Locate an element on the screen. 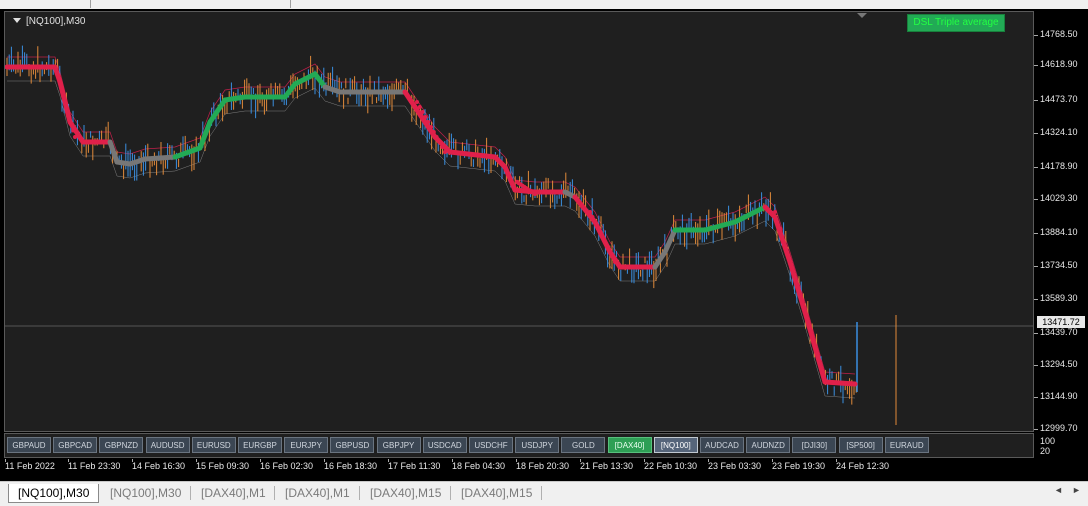 Image resolution: width=1088 pixels, height=506 pixels. time-tick-label: 16 Feb 02:30 is located at coordinates (287, 466).